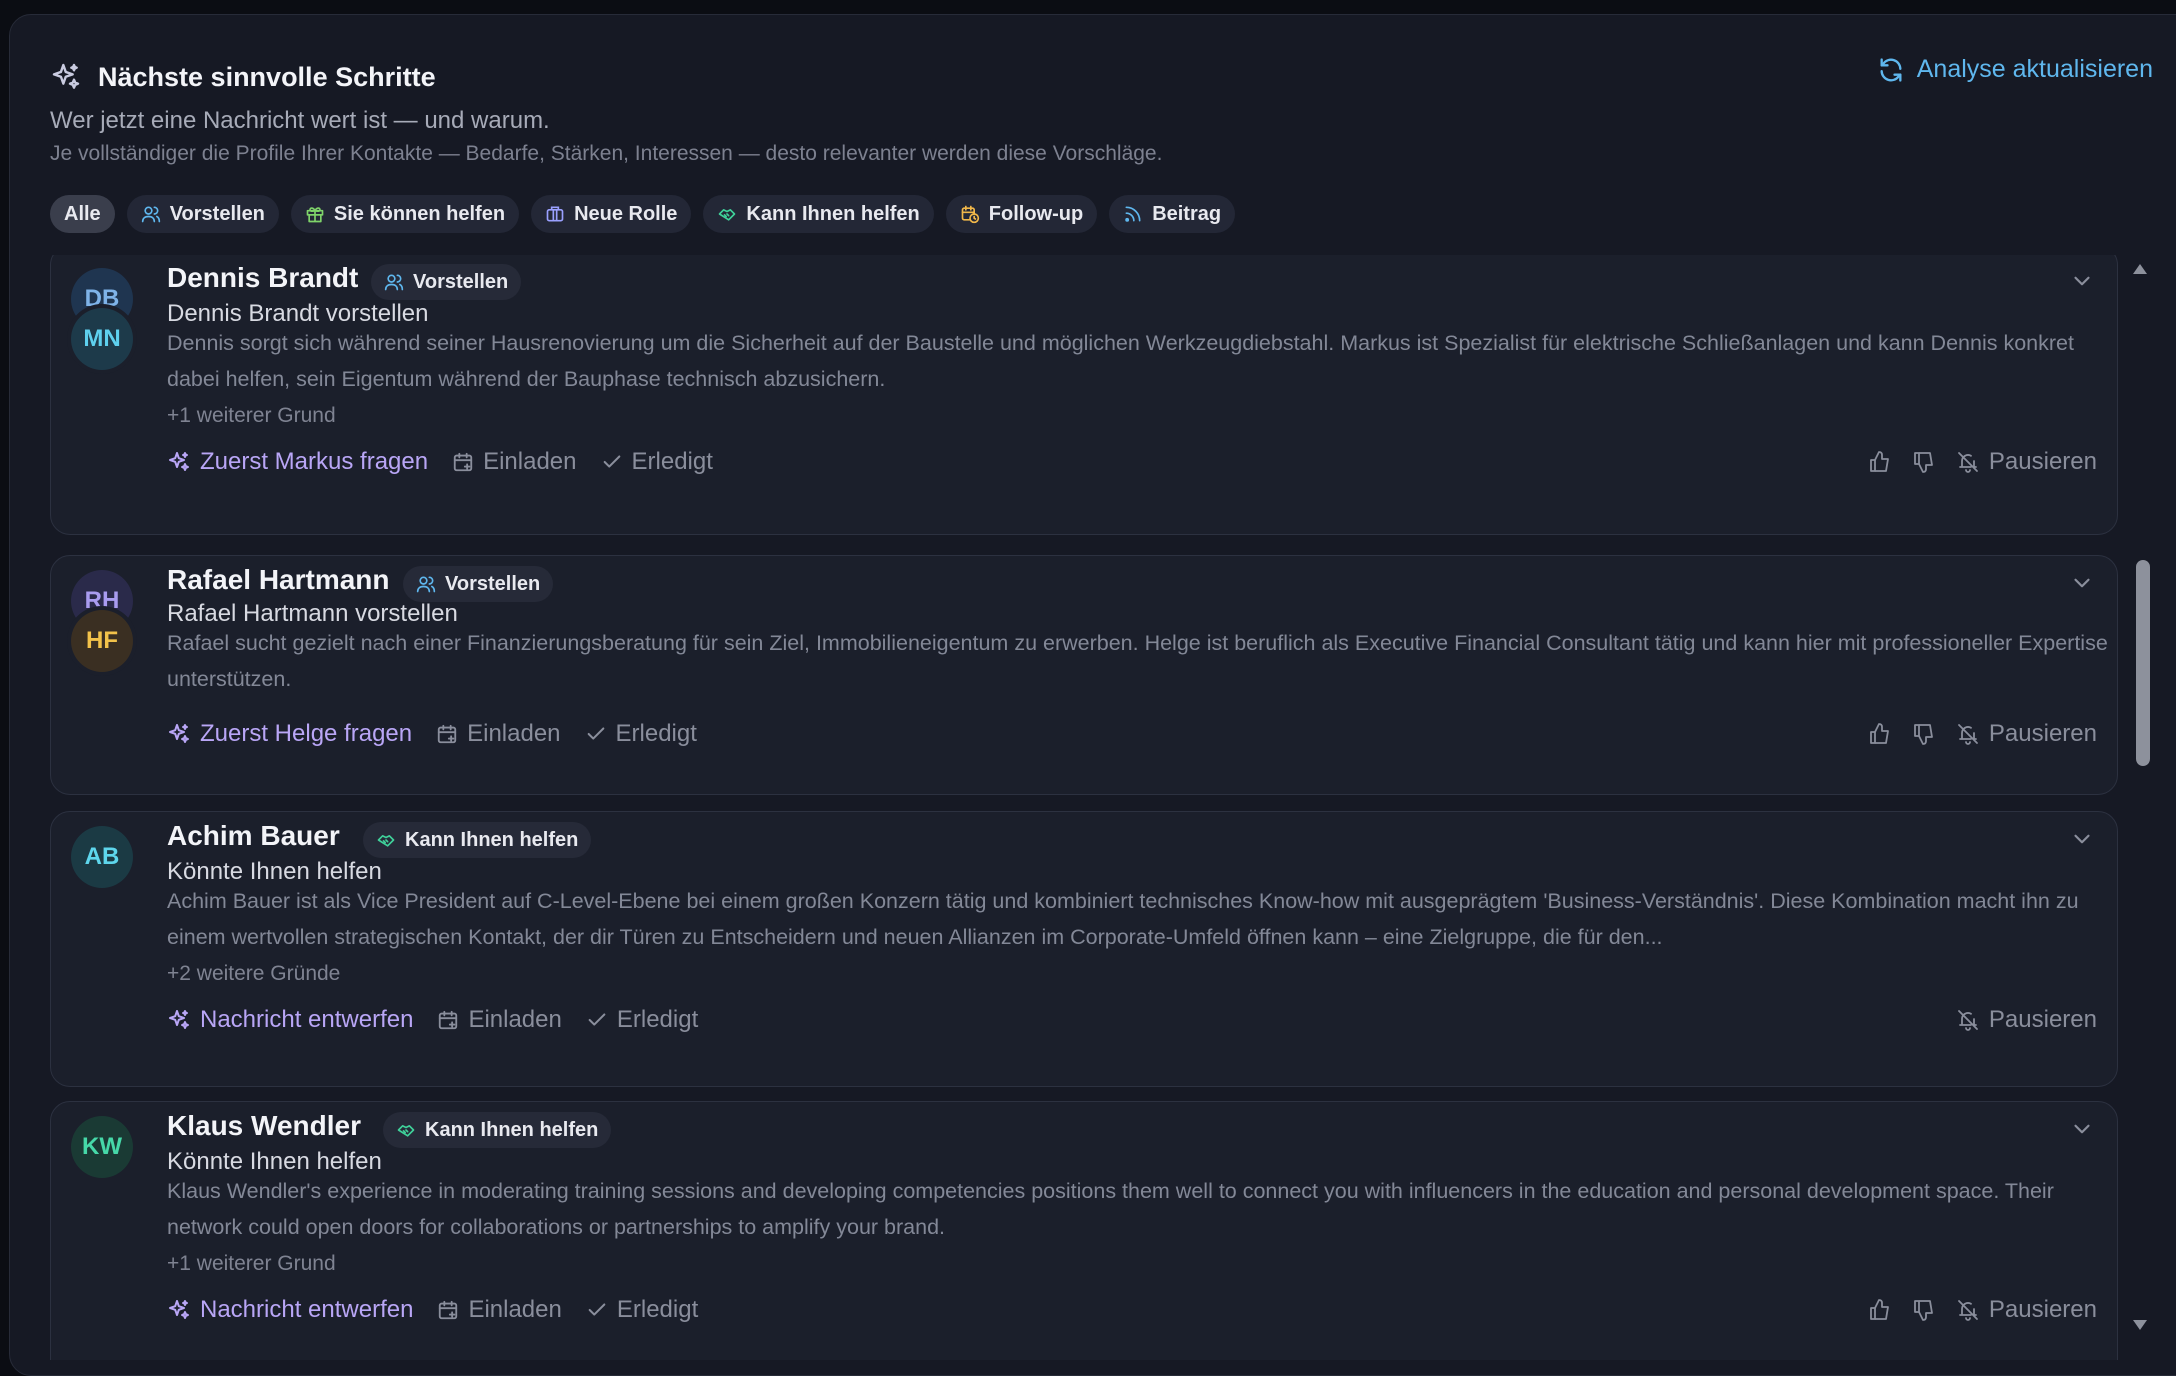  I want to click on primary-action-label: Zuerst Markus fragen, so click(314, 461).